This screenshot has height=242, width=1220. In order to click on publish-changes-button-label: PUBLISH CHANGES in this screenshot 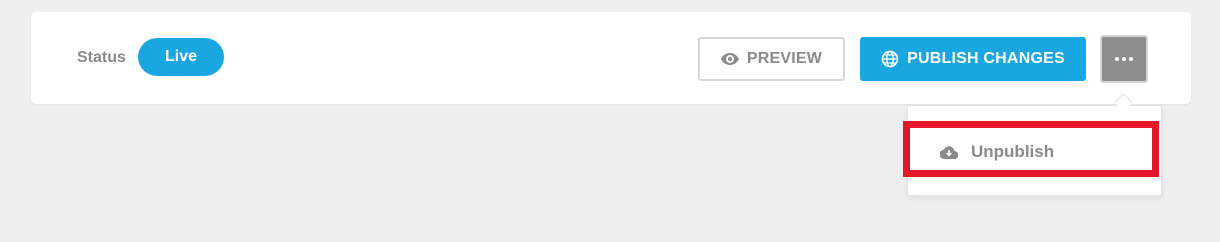, I will do `click(986, 58)`.